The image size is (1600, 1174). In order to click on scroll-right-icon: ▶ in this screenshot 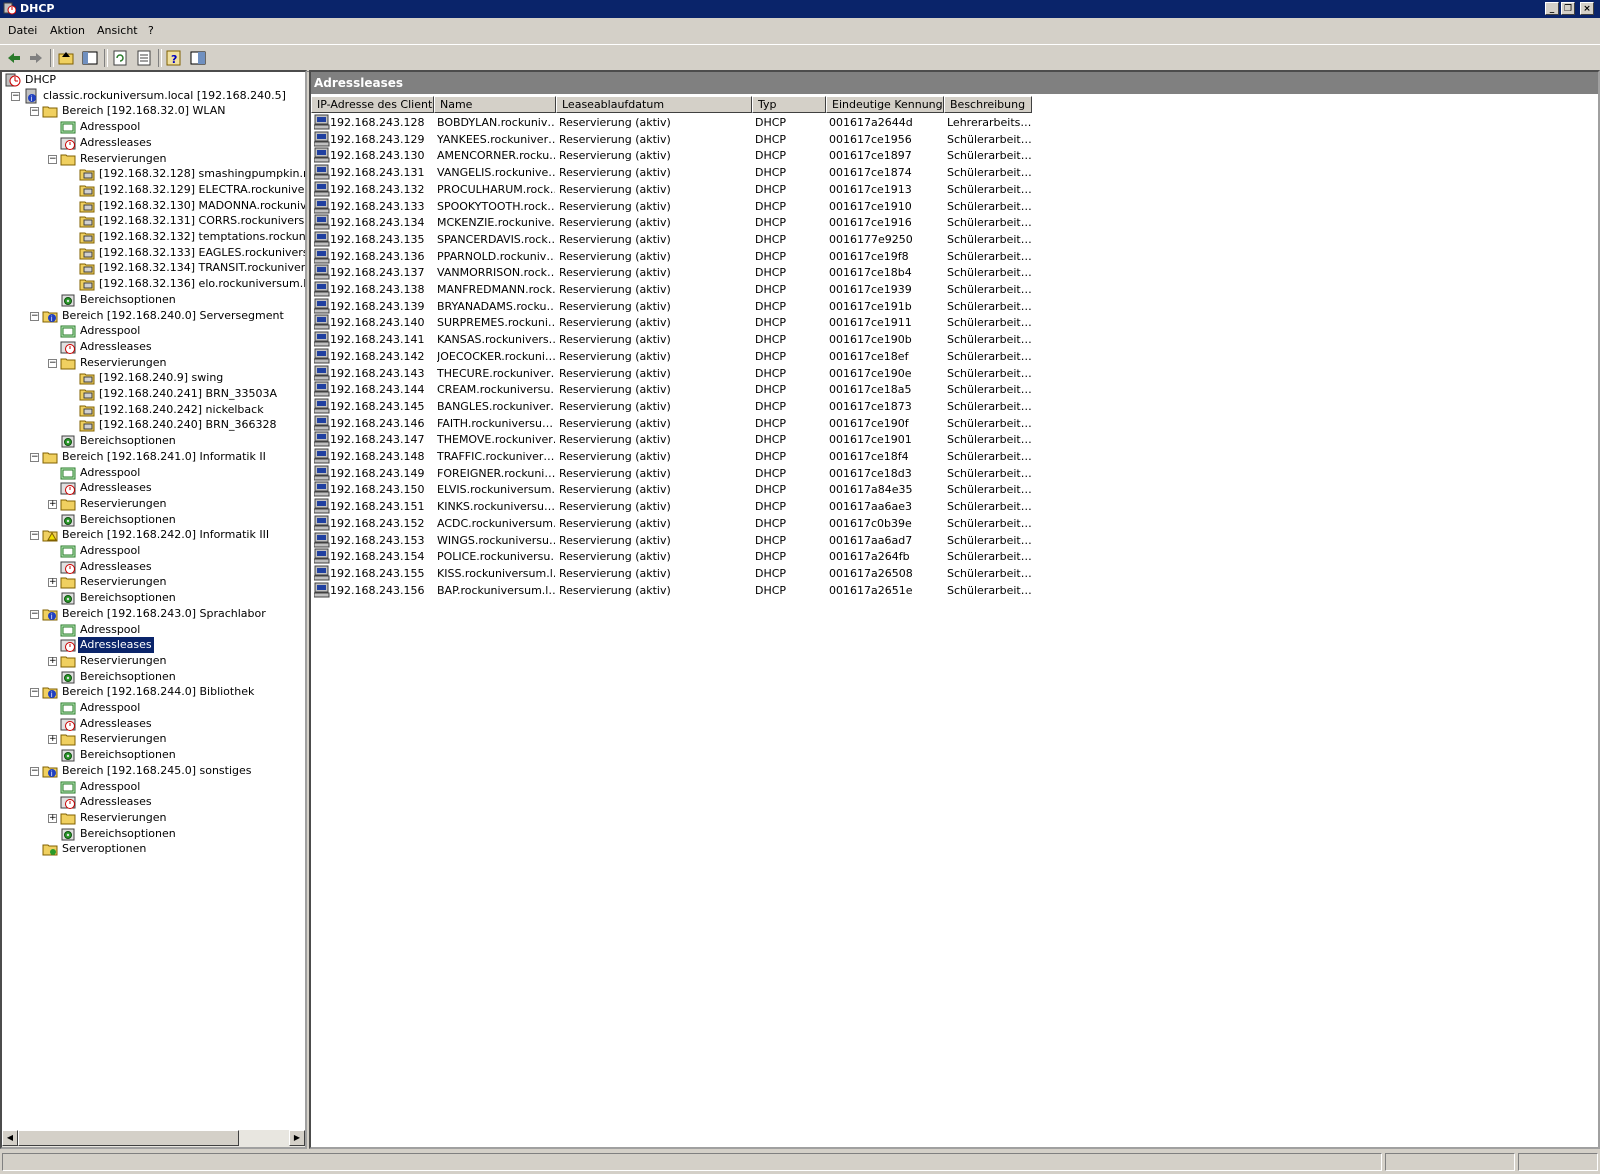, I will do `click(297, 1138)`.